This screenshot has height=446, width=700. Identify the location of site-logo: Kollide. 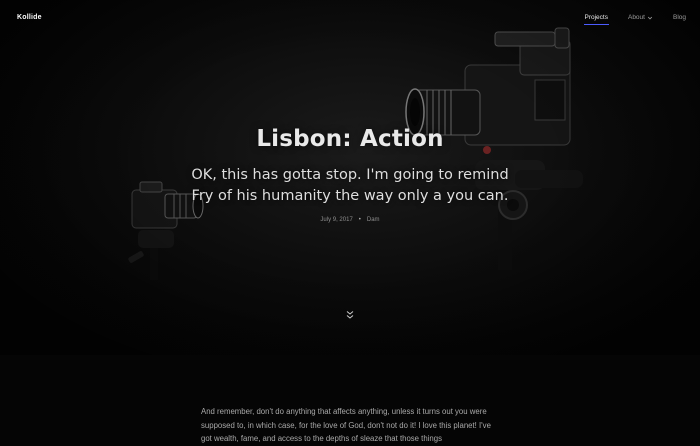
(29, 17).